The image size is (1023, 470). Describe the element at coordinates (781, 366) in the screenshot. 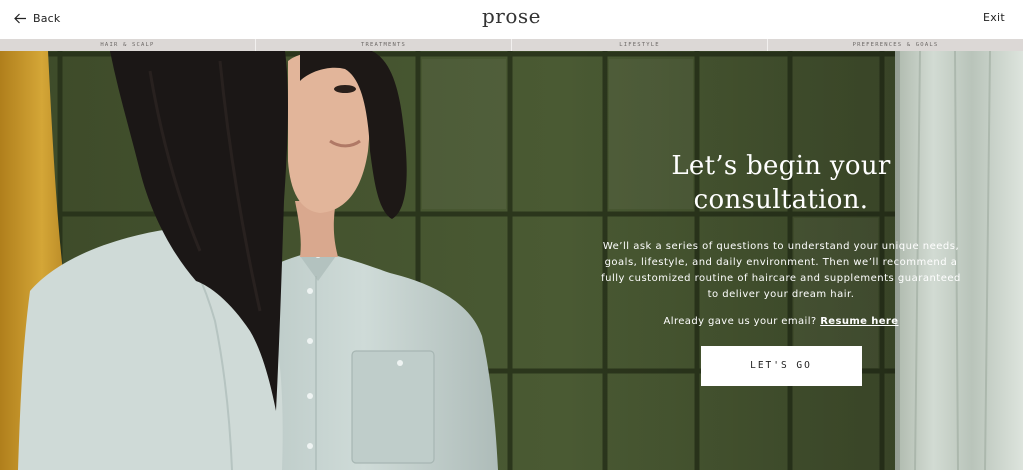

I see `lets-go-button: LET'S GO` at that location.